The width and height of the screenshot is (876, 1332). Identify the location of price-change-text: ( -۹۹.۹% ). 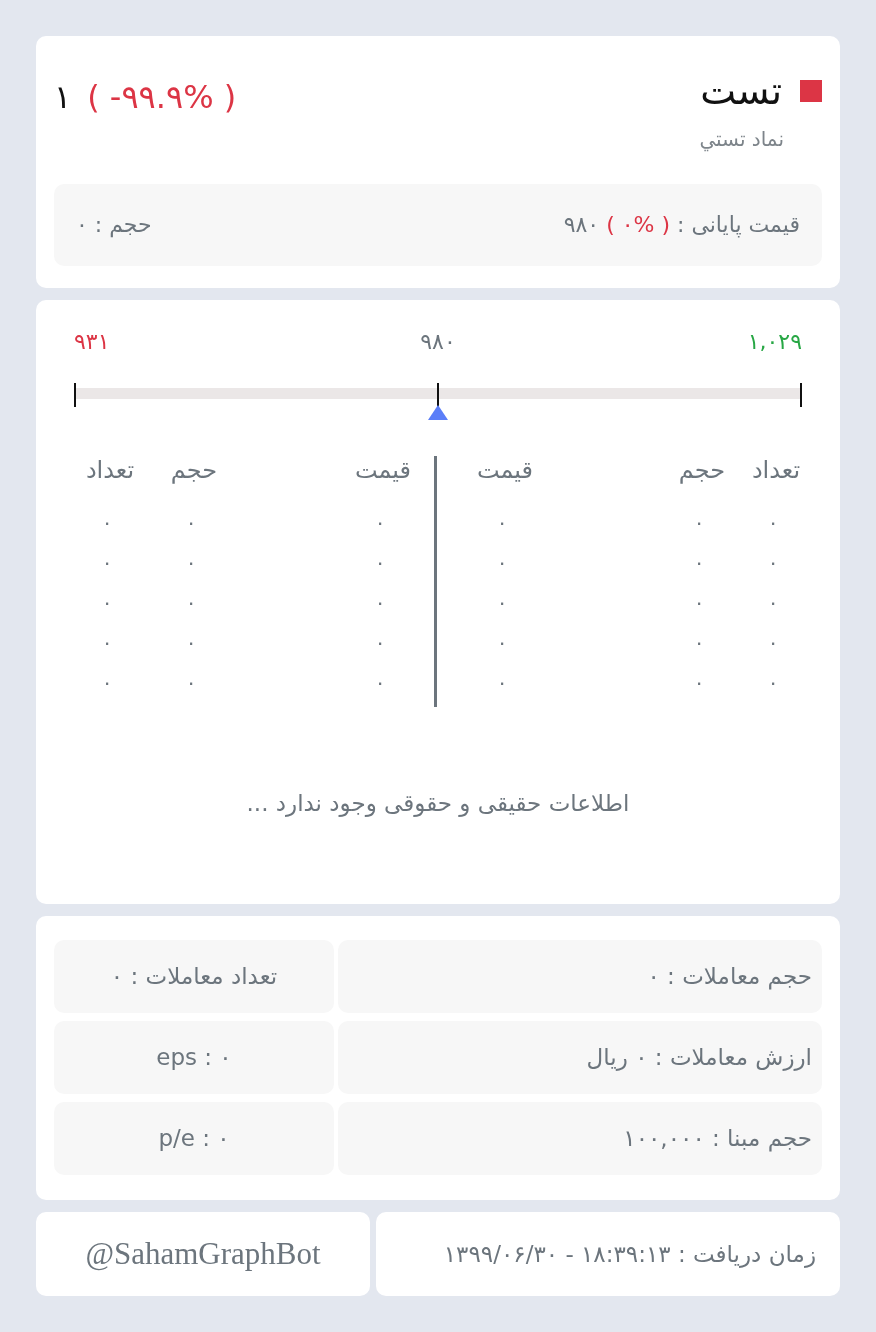
(162, 97).